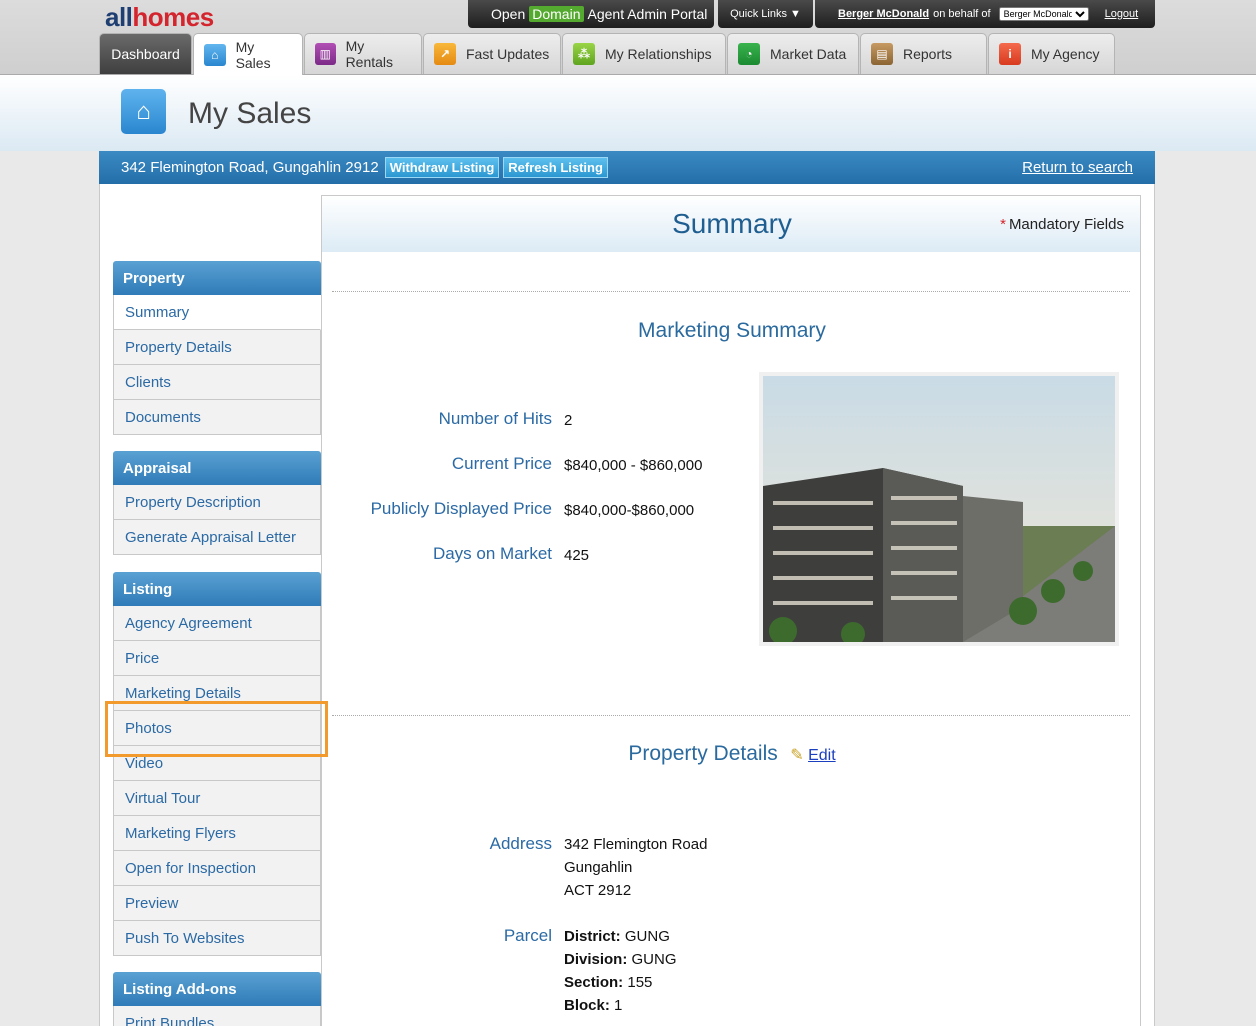 The width and height of the screenshot is (1256, 1026). Describe the element at coordinates (217, 989) in the screenshot. I see `sidebar-heading-listing-addons: Listing Add-ons` at that location.